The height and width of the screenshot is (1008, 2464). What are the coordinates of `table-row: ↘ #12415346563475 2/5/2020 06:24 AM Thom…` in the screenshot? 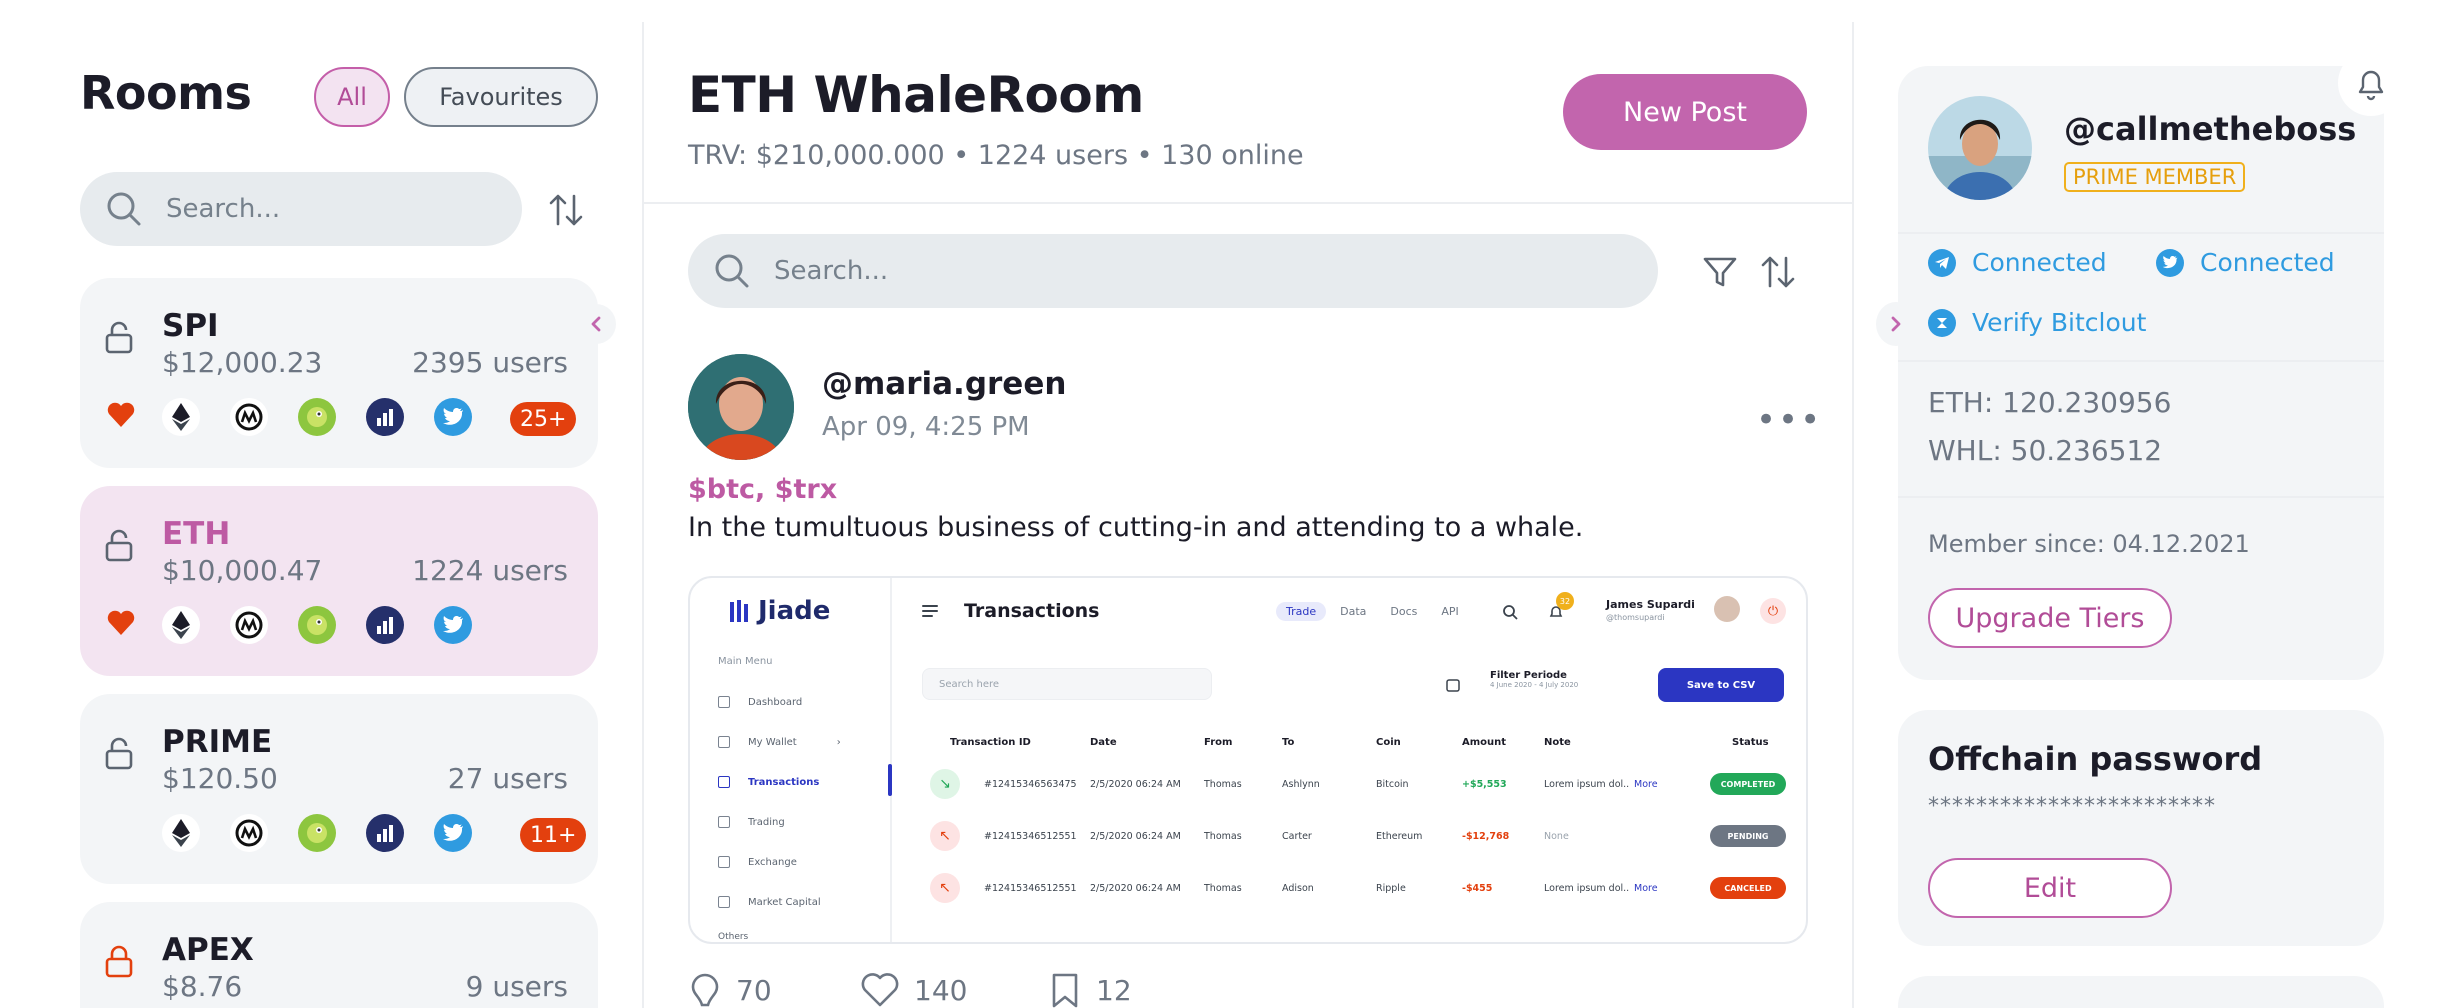 It's located at (1357, 784).